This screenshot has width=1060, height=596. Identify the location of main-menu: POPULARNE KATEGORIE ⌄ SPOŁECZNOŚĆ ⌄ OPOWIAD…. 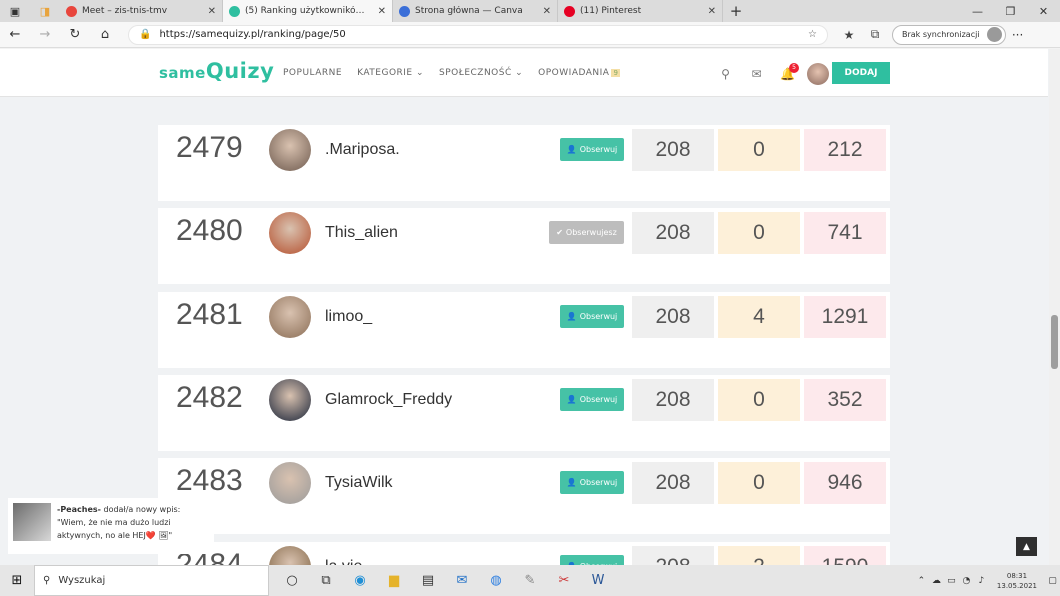
(452, 73).